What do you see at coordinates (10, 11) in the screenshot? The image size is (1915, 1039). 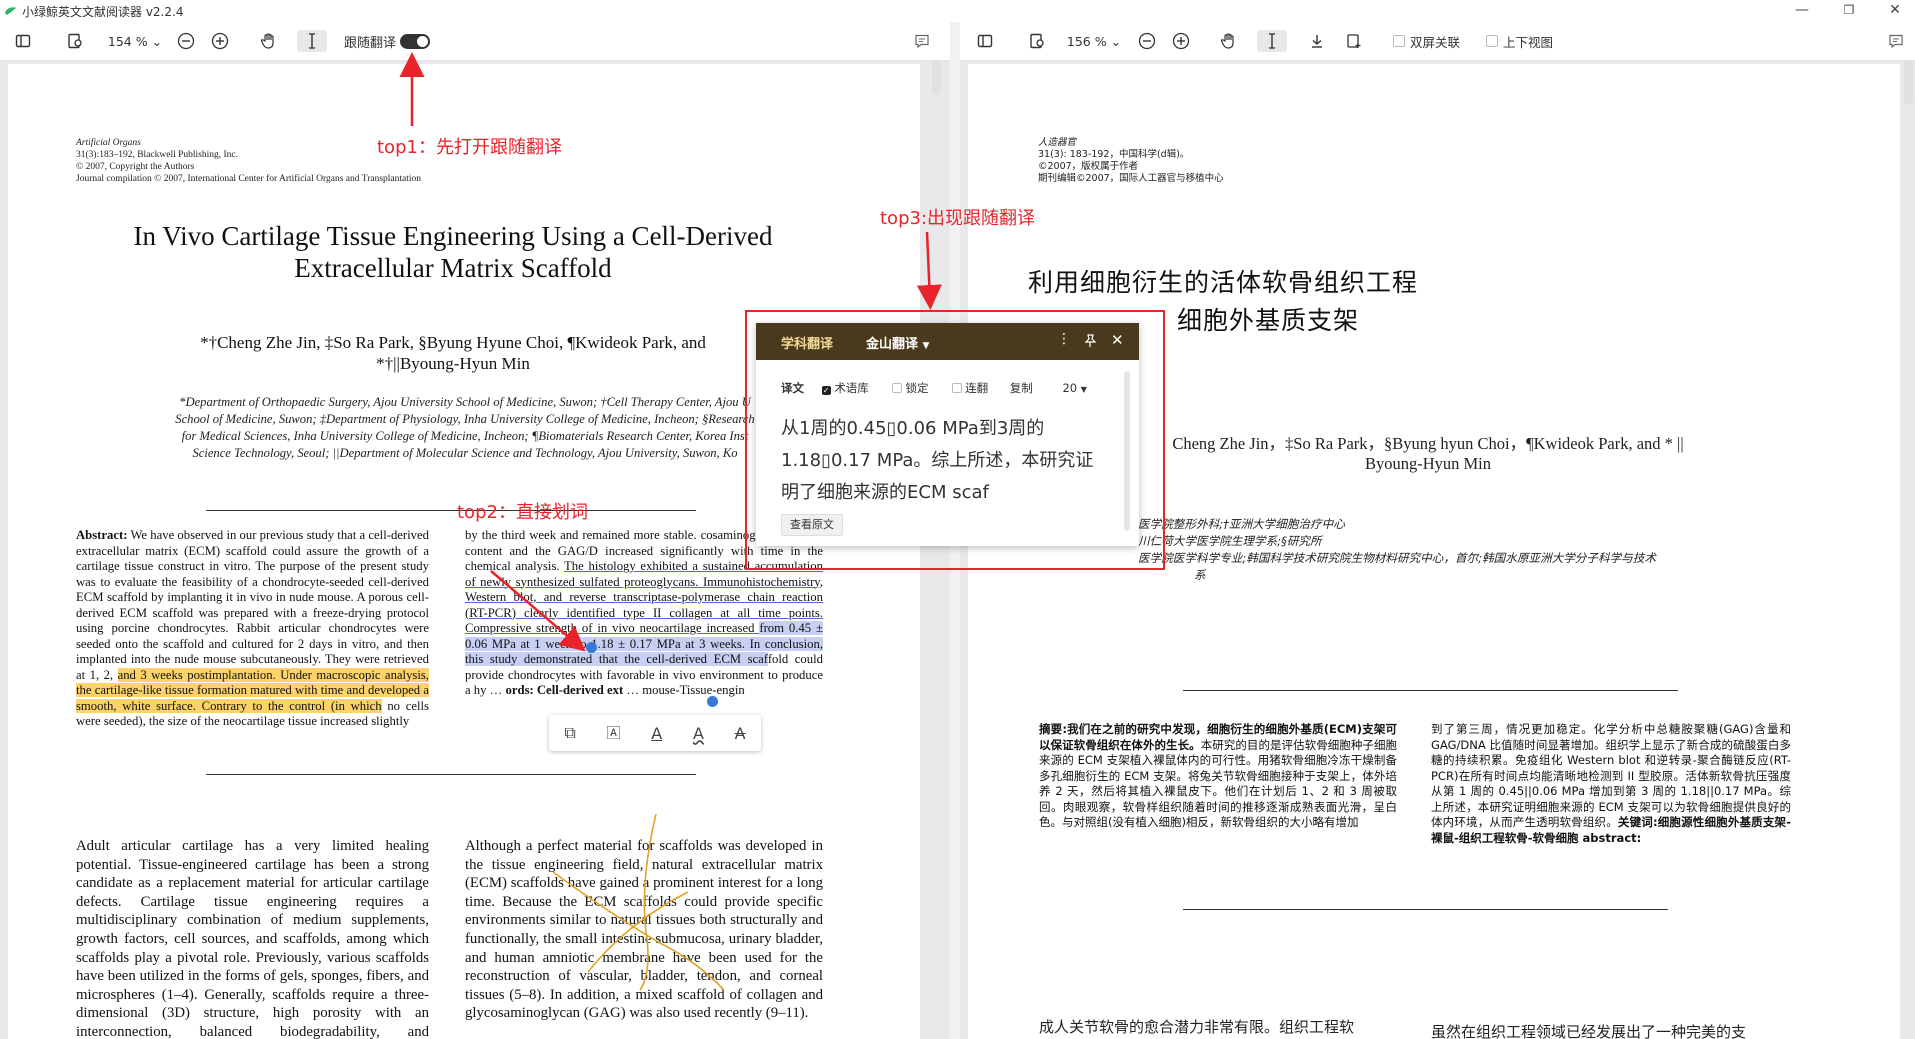 I see `app-logo-icon` at bounding box center [10, 11].